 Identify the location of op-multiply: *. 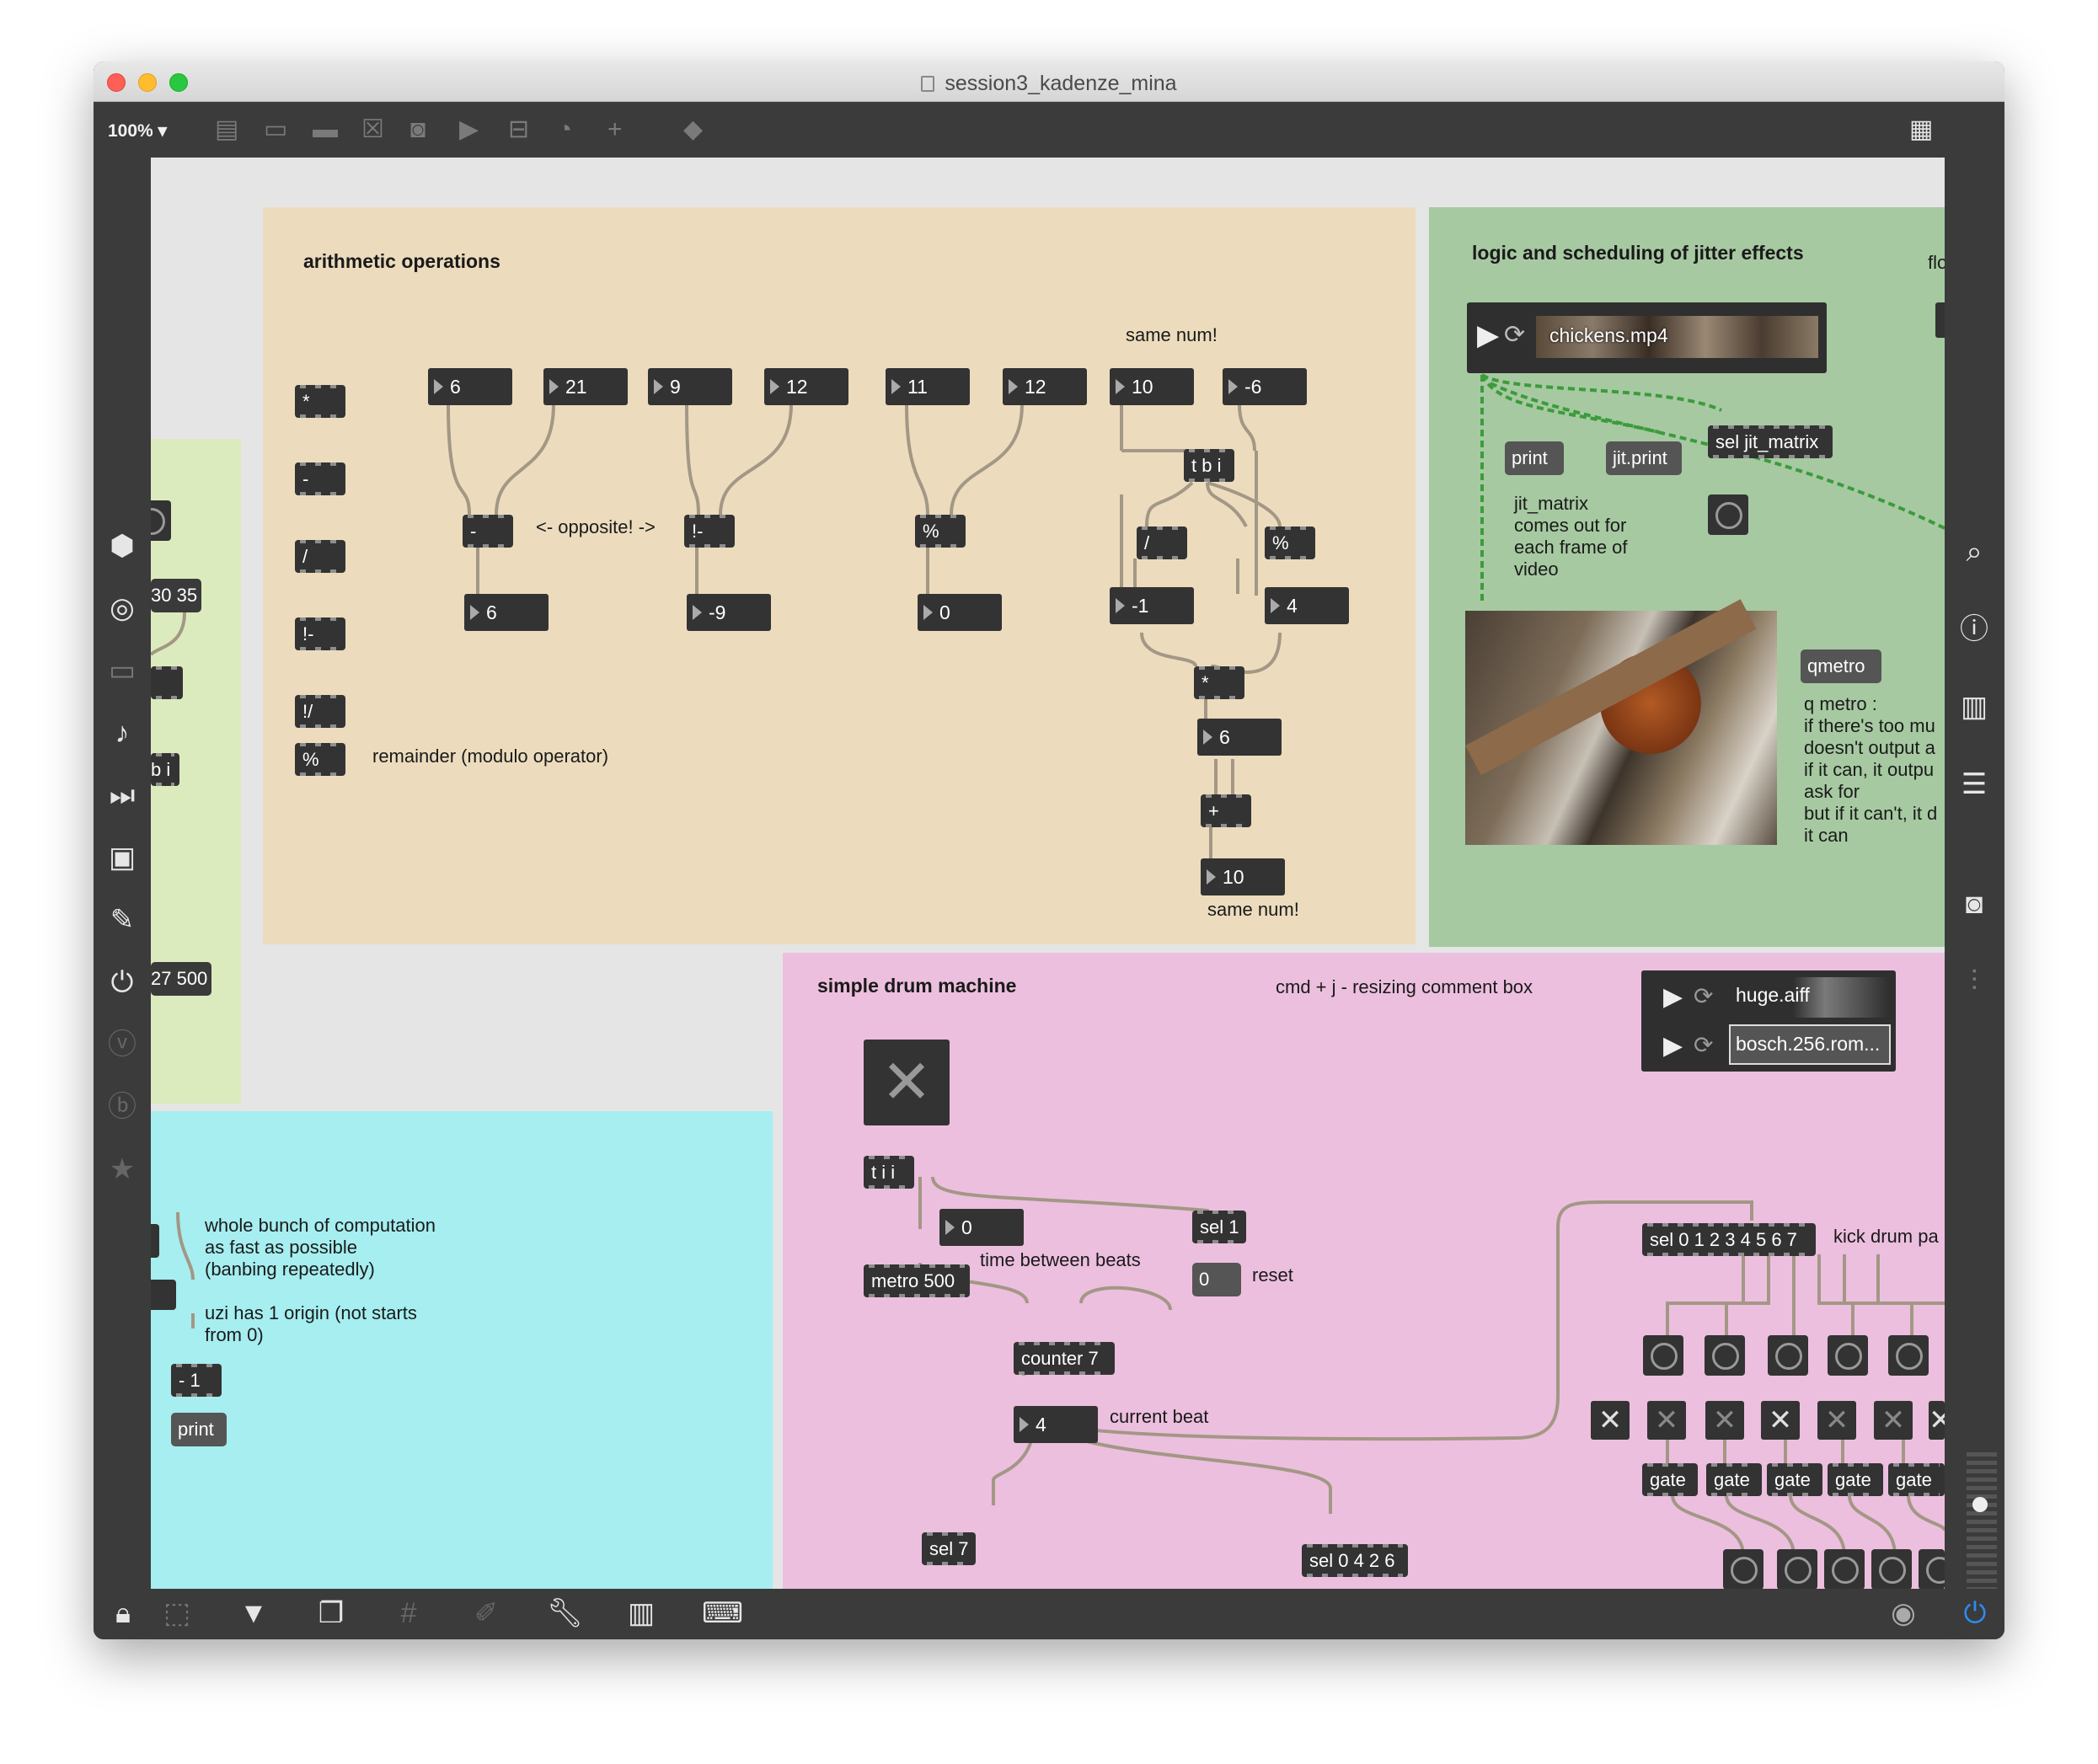
(320, 401).